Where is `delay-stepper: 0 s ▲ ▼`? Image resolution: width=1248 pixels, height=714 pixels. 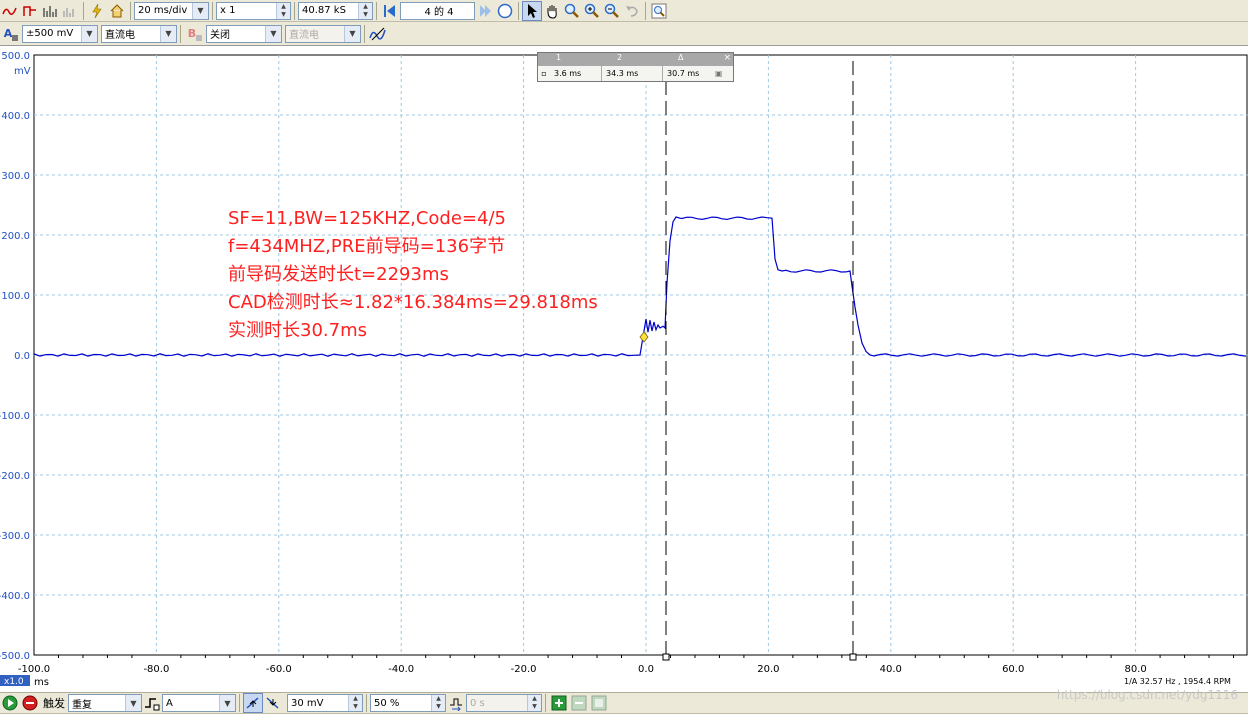 delay-stepper: 0 s ▲ ▼ is located at coordinates (504, 703).